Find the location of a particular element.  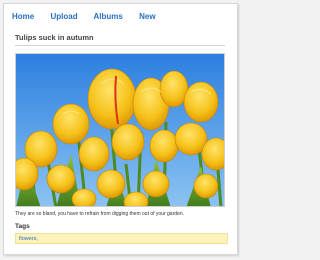

nav-upload: Upload is located at coordinates (63, 16).